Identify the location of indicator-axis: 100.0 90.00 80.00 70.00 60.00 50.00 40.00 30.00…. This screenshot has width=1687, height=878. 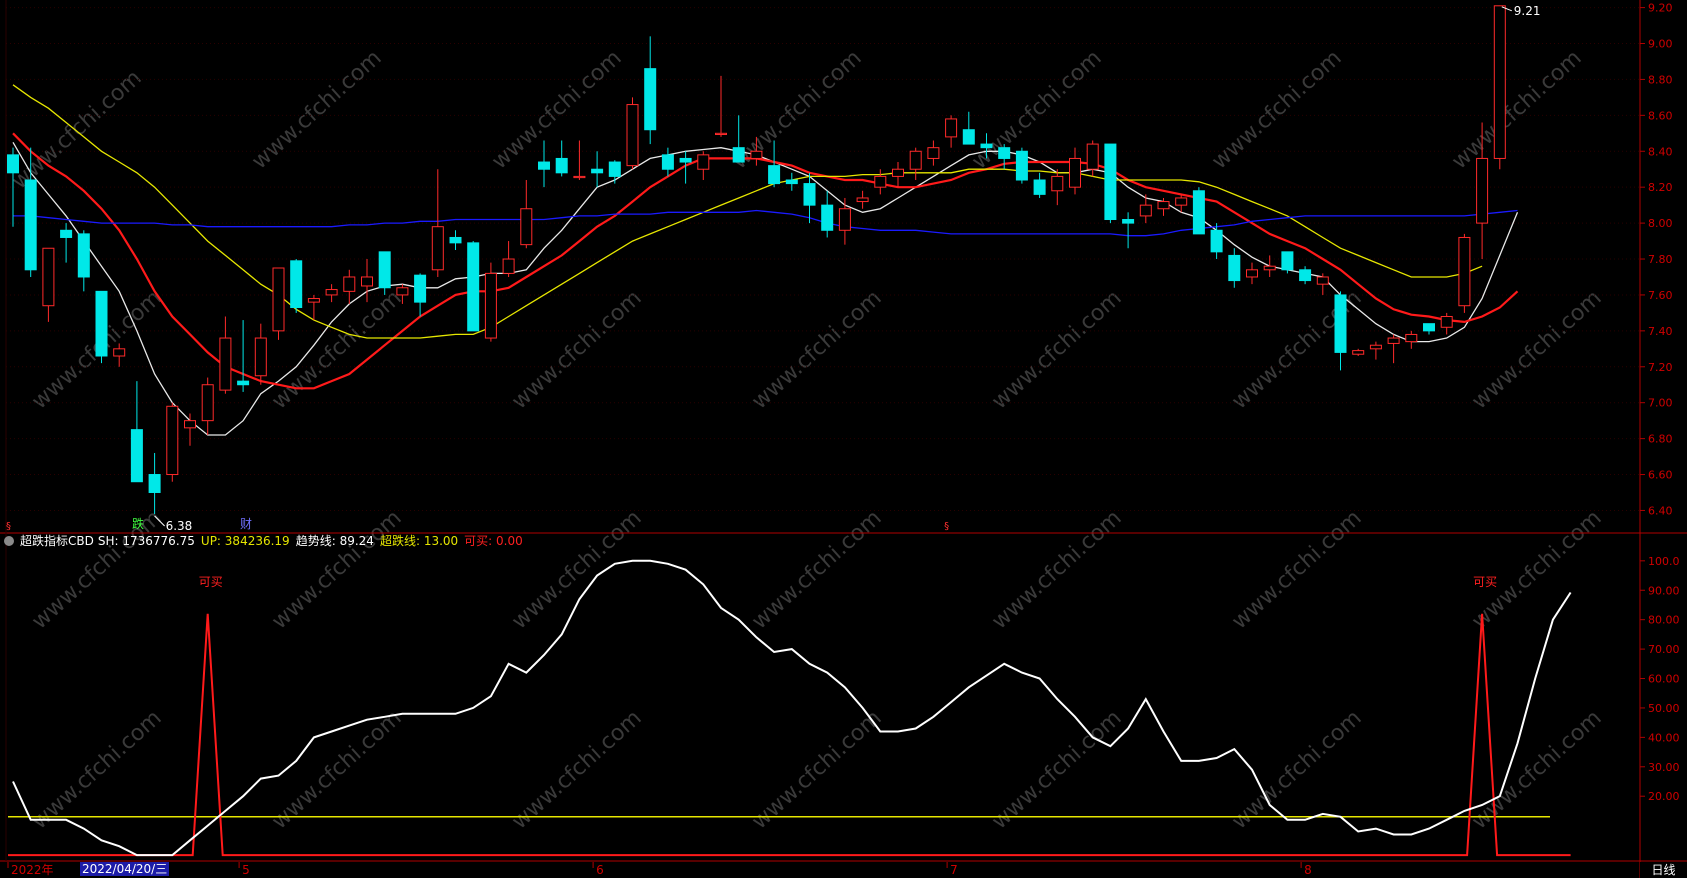
(1660, 679).